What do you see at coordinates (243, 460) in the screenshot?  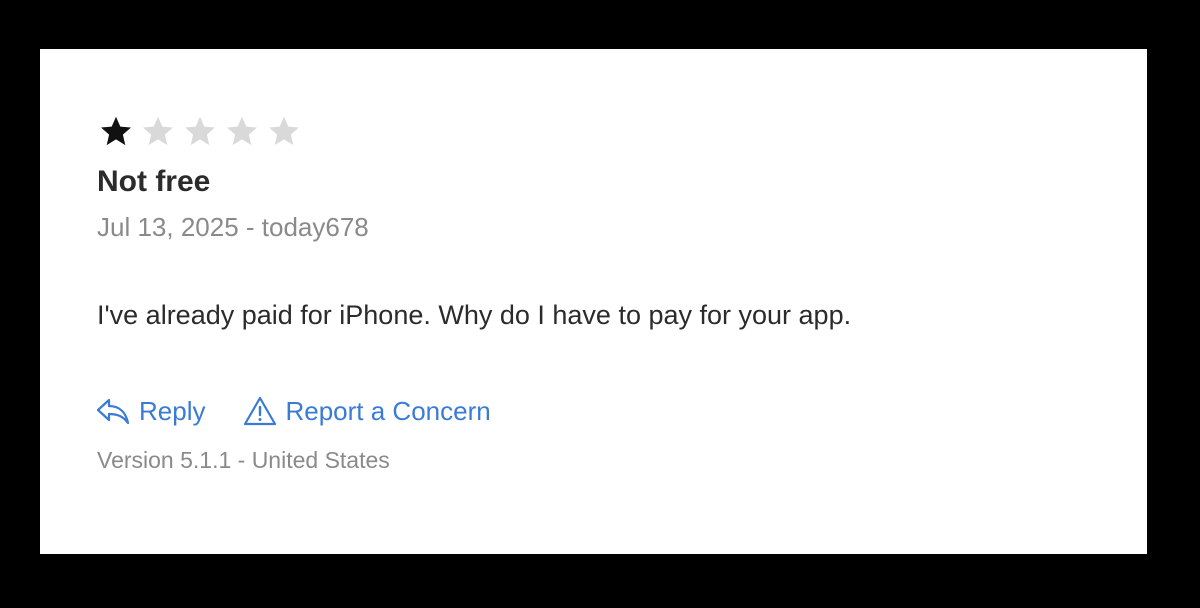 I see `version-region: Version 5.1.1 - United States` at bounding box center [243, 460].